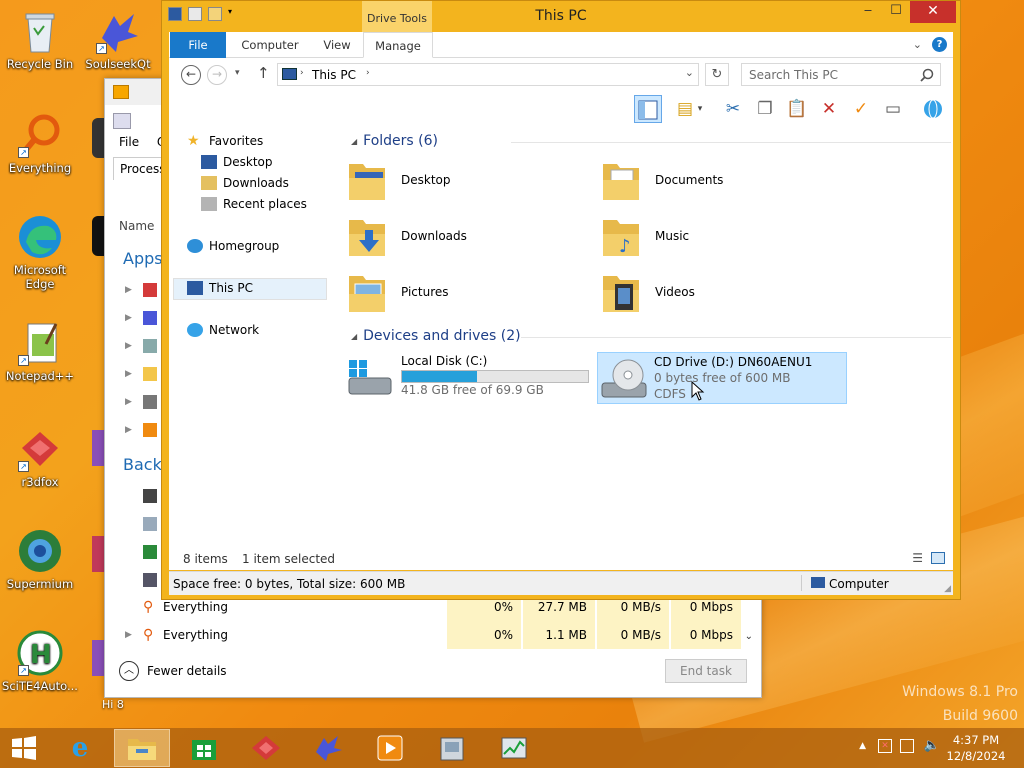 The height and width of the screenshot is (768, 1024). I want to click on checkmark-icon: ✓, so click(861, 109).